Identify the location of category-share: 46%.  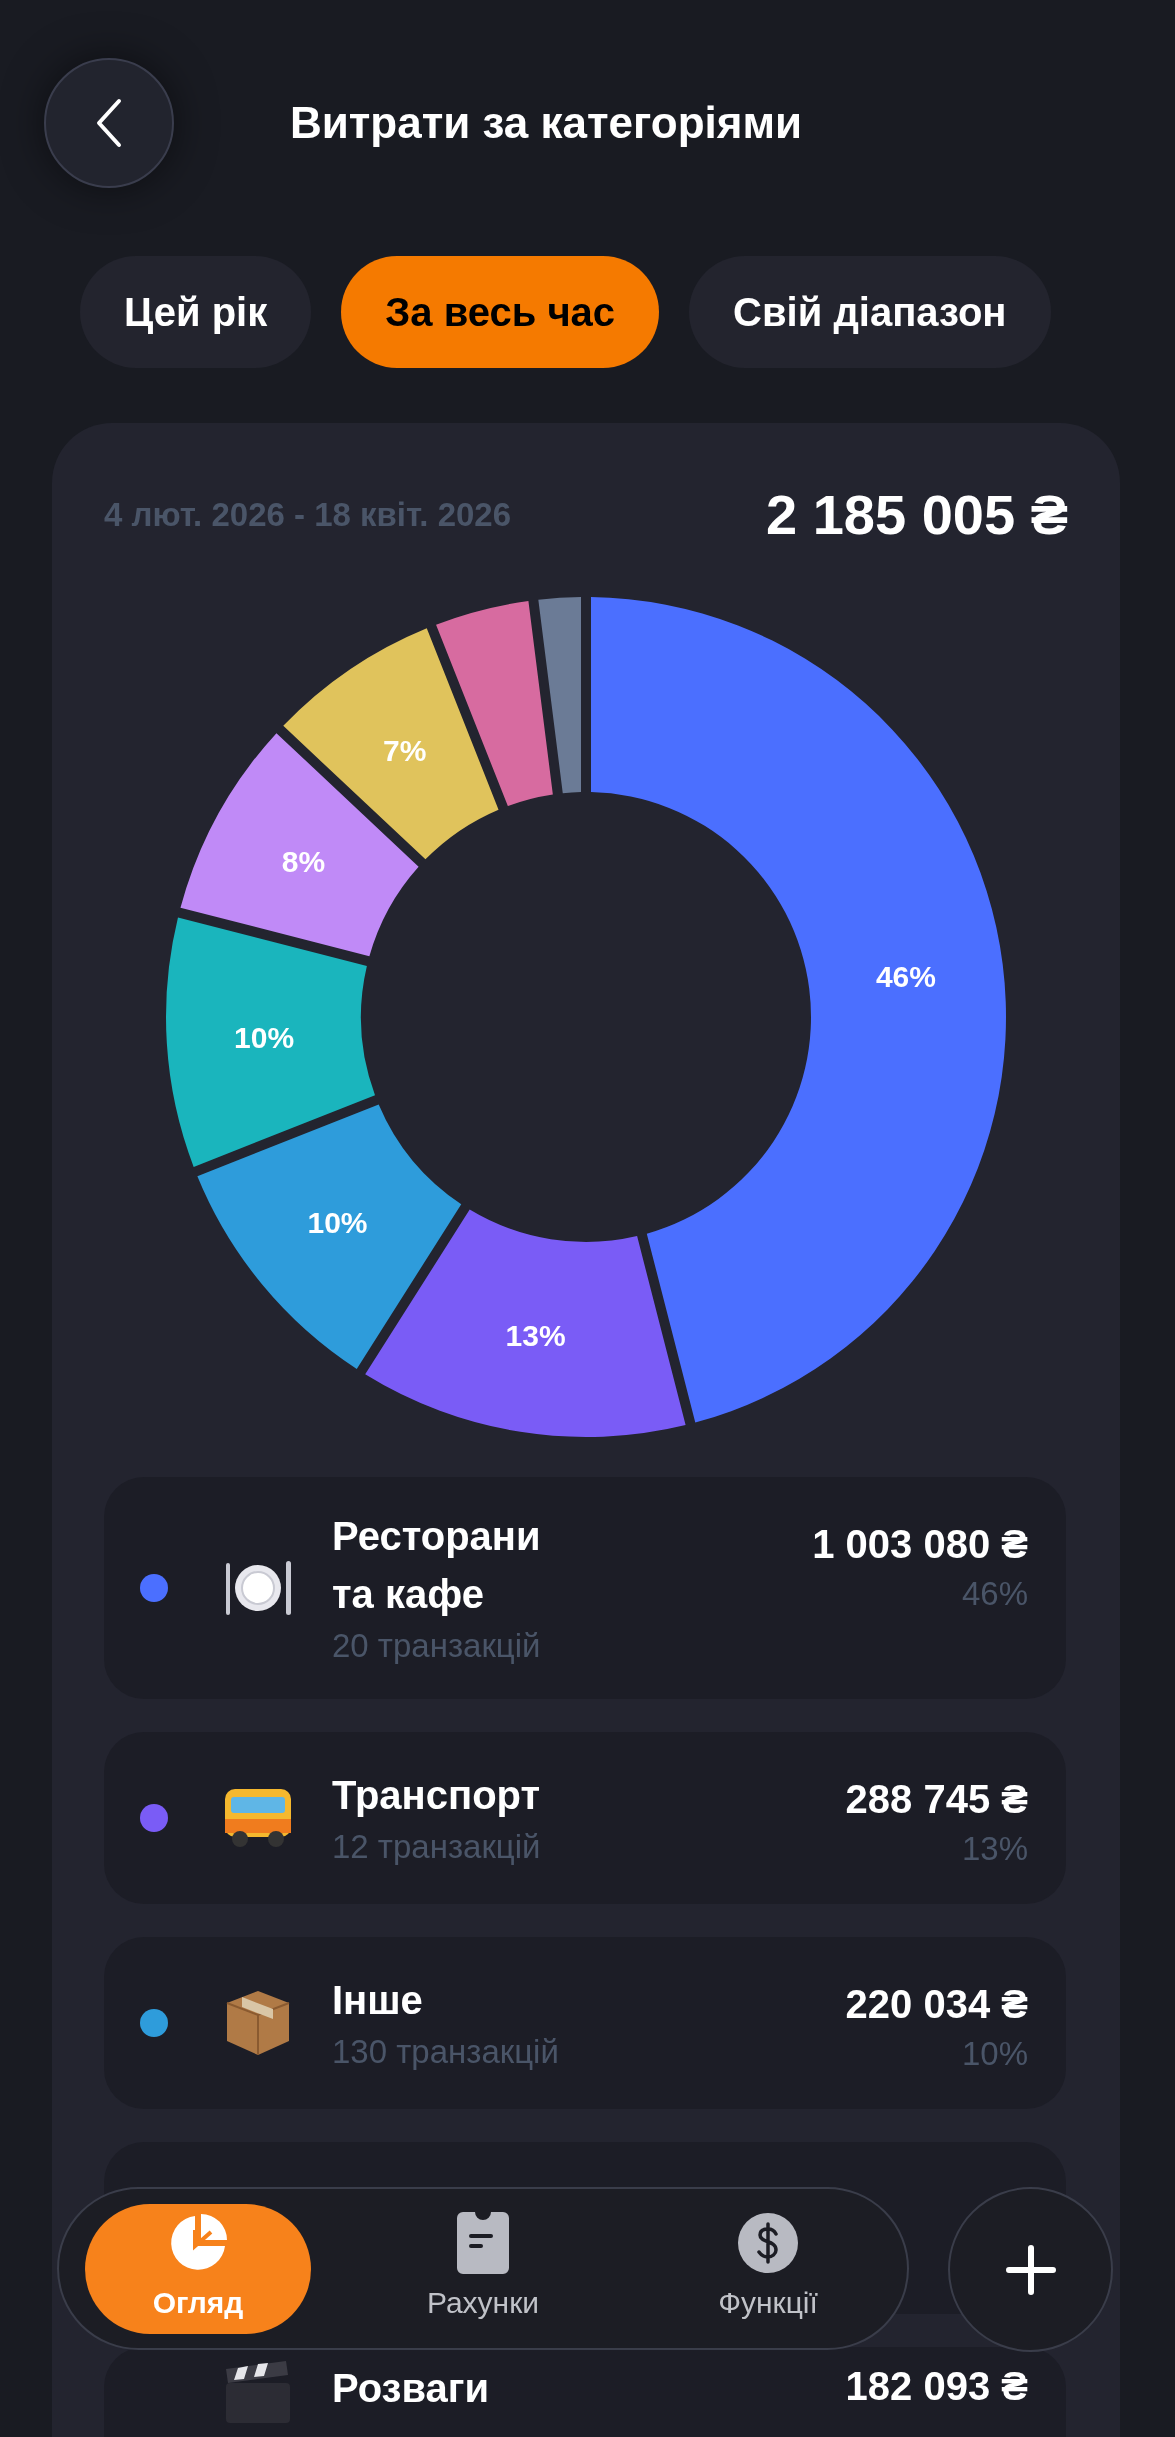
(994, 1594).